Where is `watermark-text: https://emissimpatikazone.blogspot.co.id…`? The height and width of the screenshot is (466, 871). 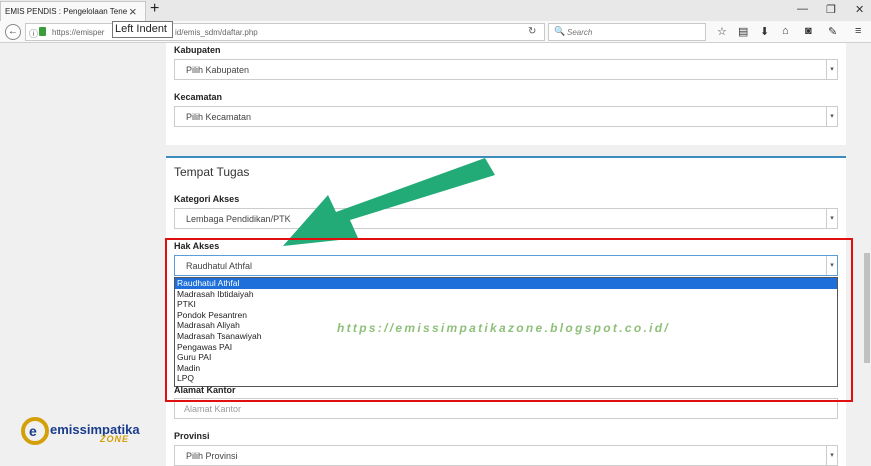
watermark-text: https://emissimpatikazone.blogspot.co.id… is located at coordinates (503, 328).